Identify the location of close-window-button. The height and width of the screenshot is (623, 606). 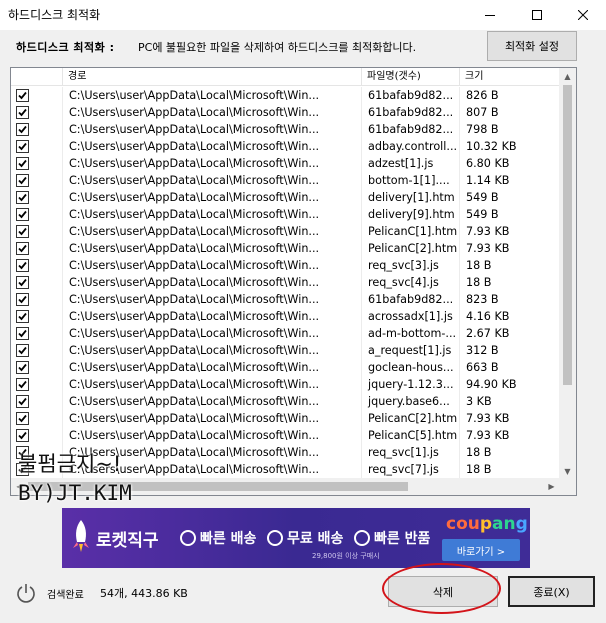
(583, 15).